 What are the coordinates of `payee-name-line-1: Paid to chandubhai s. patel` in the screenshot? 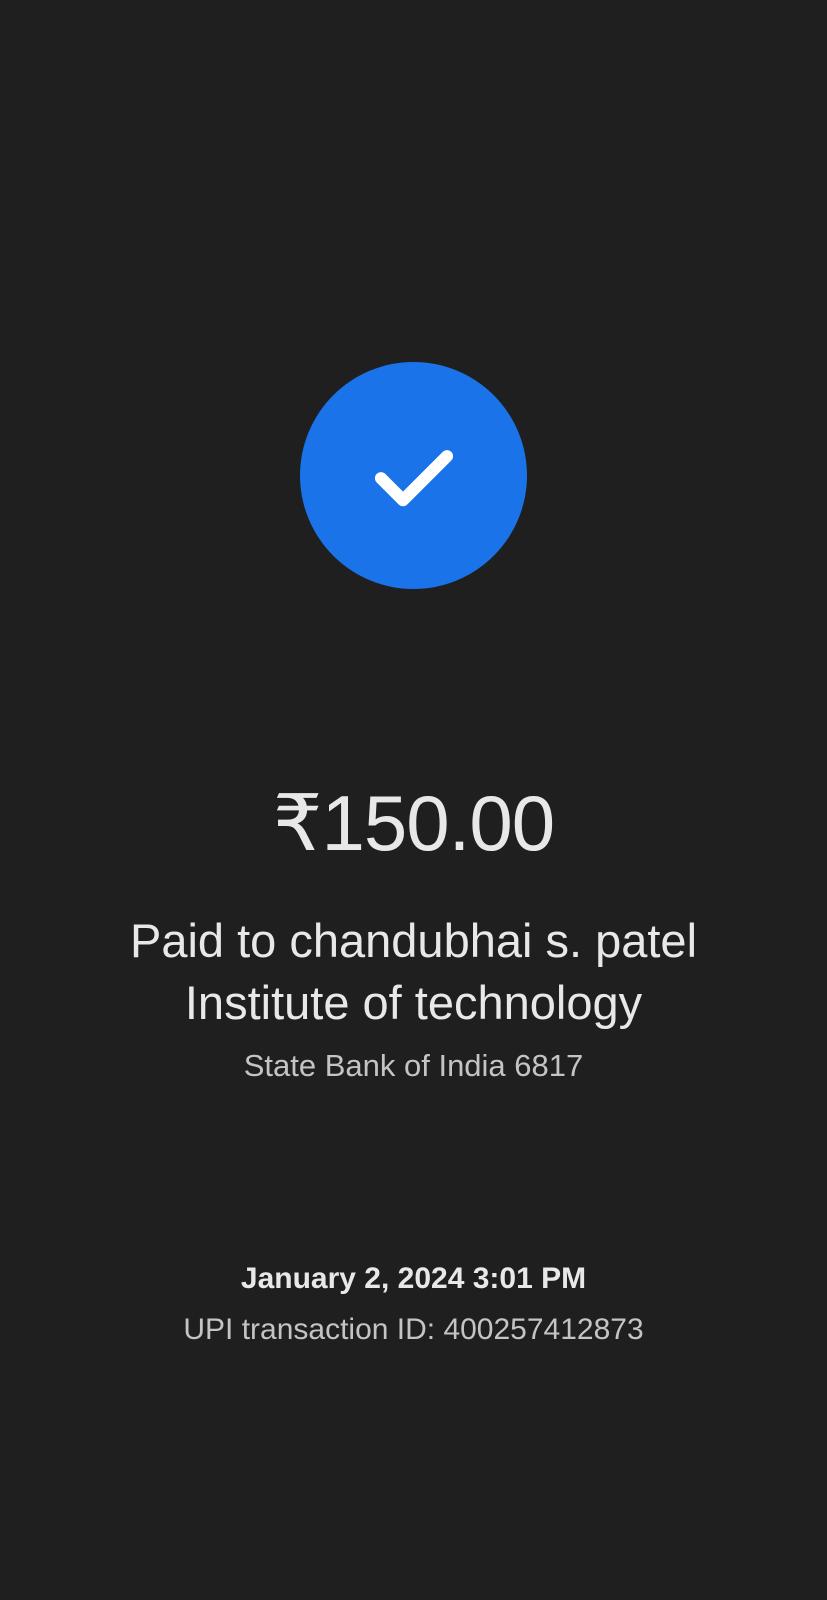 It's located at (413, 940).